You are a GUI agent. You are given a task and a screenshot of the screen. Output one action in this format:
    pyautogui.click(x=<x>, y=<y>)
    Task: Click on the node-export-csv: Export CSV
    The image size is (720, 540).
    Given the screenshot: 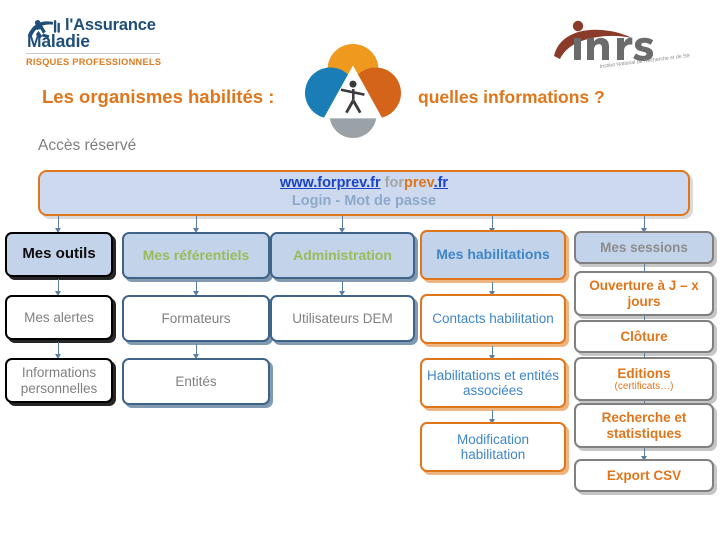 What is the action you would take?
    pyautogui.click(x=644, y=475)
    